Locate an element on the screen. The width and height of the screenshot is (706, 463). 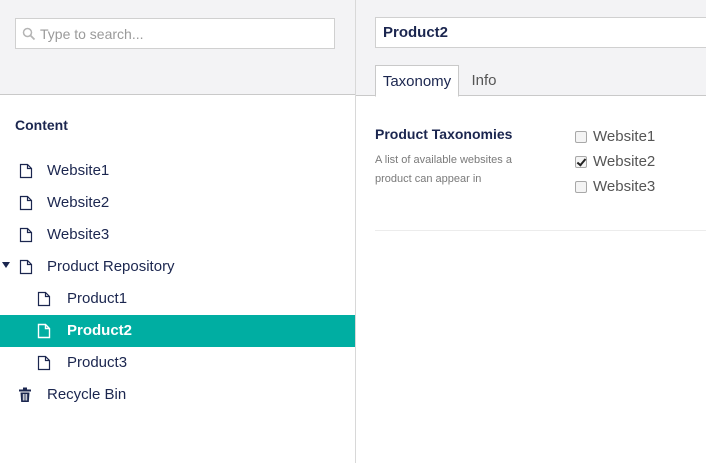
checkbox-website1: Website1 is located at coordinates (615, 136).